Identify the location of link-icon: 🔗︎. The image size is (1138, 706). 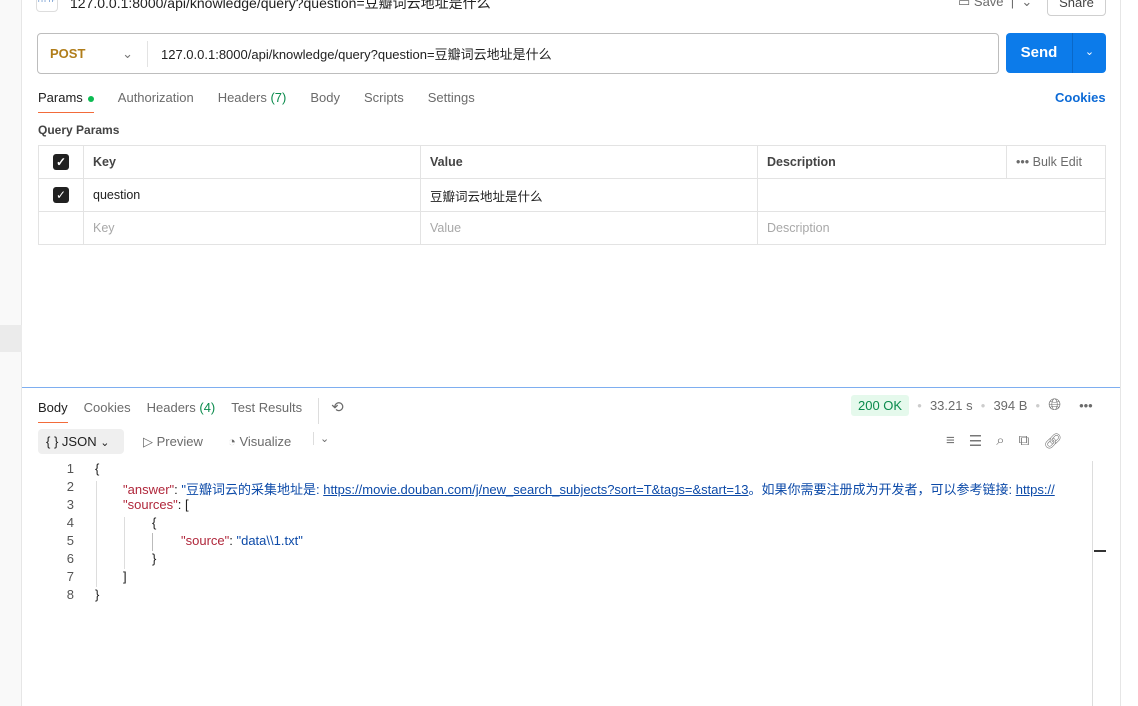
(1052, 441).